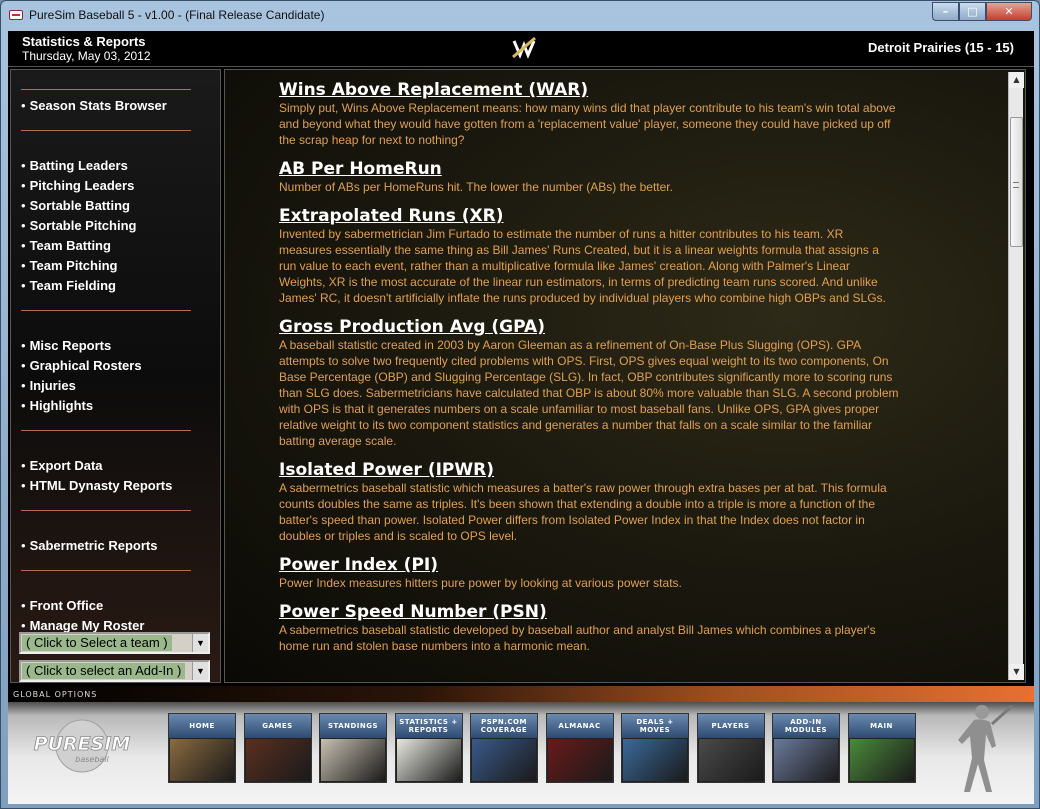  I want to click on sidebar-item-manage-my-roster: • Manage My Roster, so click(82, 625).